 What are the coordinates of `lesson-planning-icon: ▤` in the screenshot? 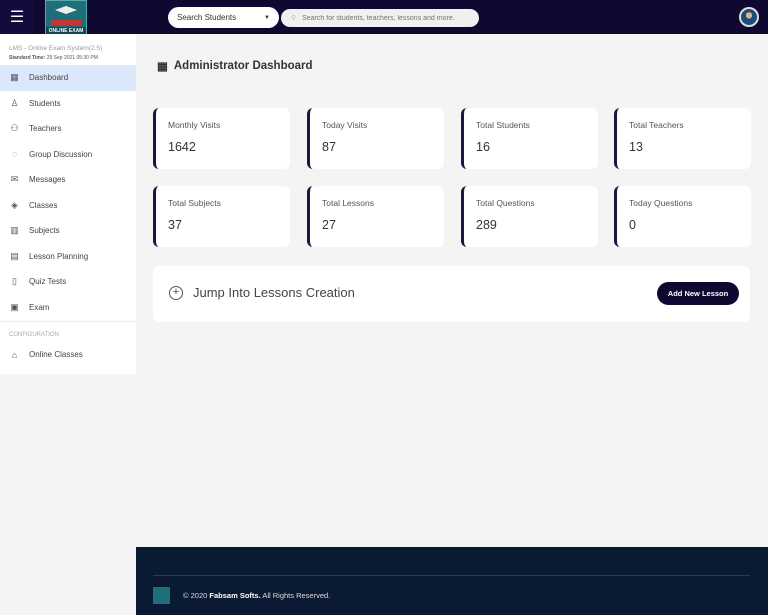 It's located at (14, 255).